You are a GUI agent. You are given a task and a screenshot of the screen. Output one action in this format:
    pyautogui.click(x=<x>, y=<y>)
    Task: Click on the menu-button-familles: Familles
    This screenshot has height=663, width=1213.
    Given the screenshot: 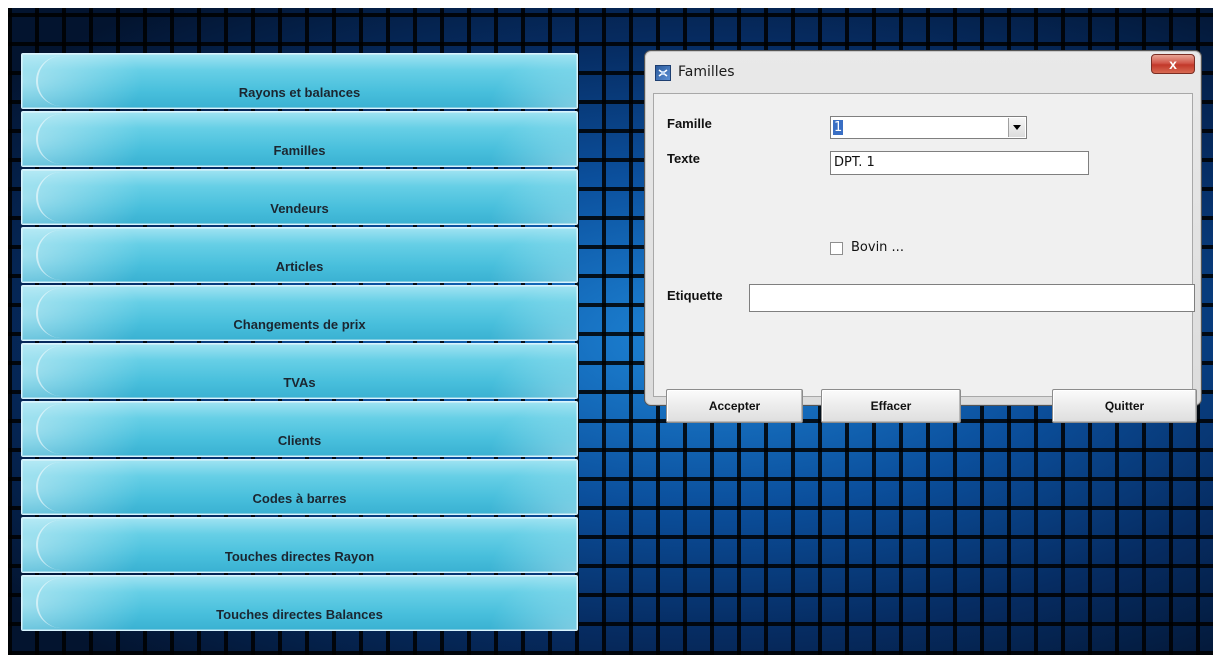 What is the action you would take?
    pyautogui.click(x=299, y=139)
    